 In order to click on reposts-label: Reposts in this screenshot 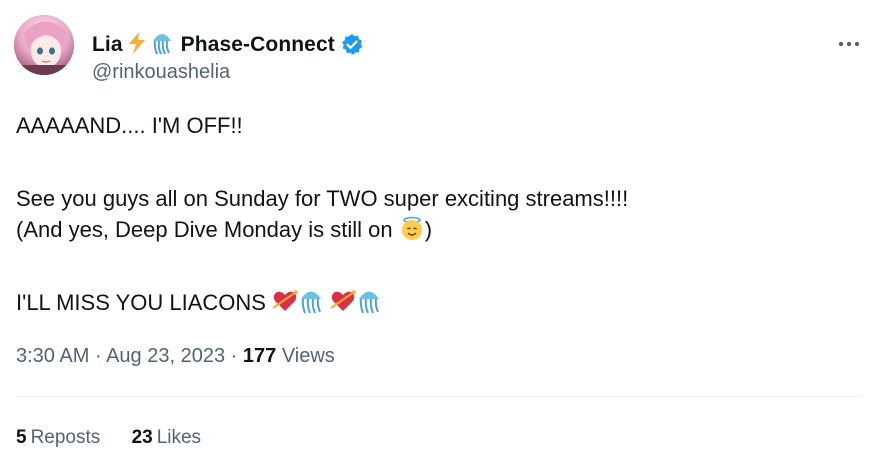, I will do `click(65, 437)`.